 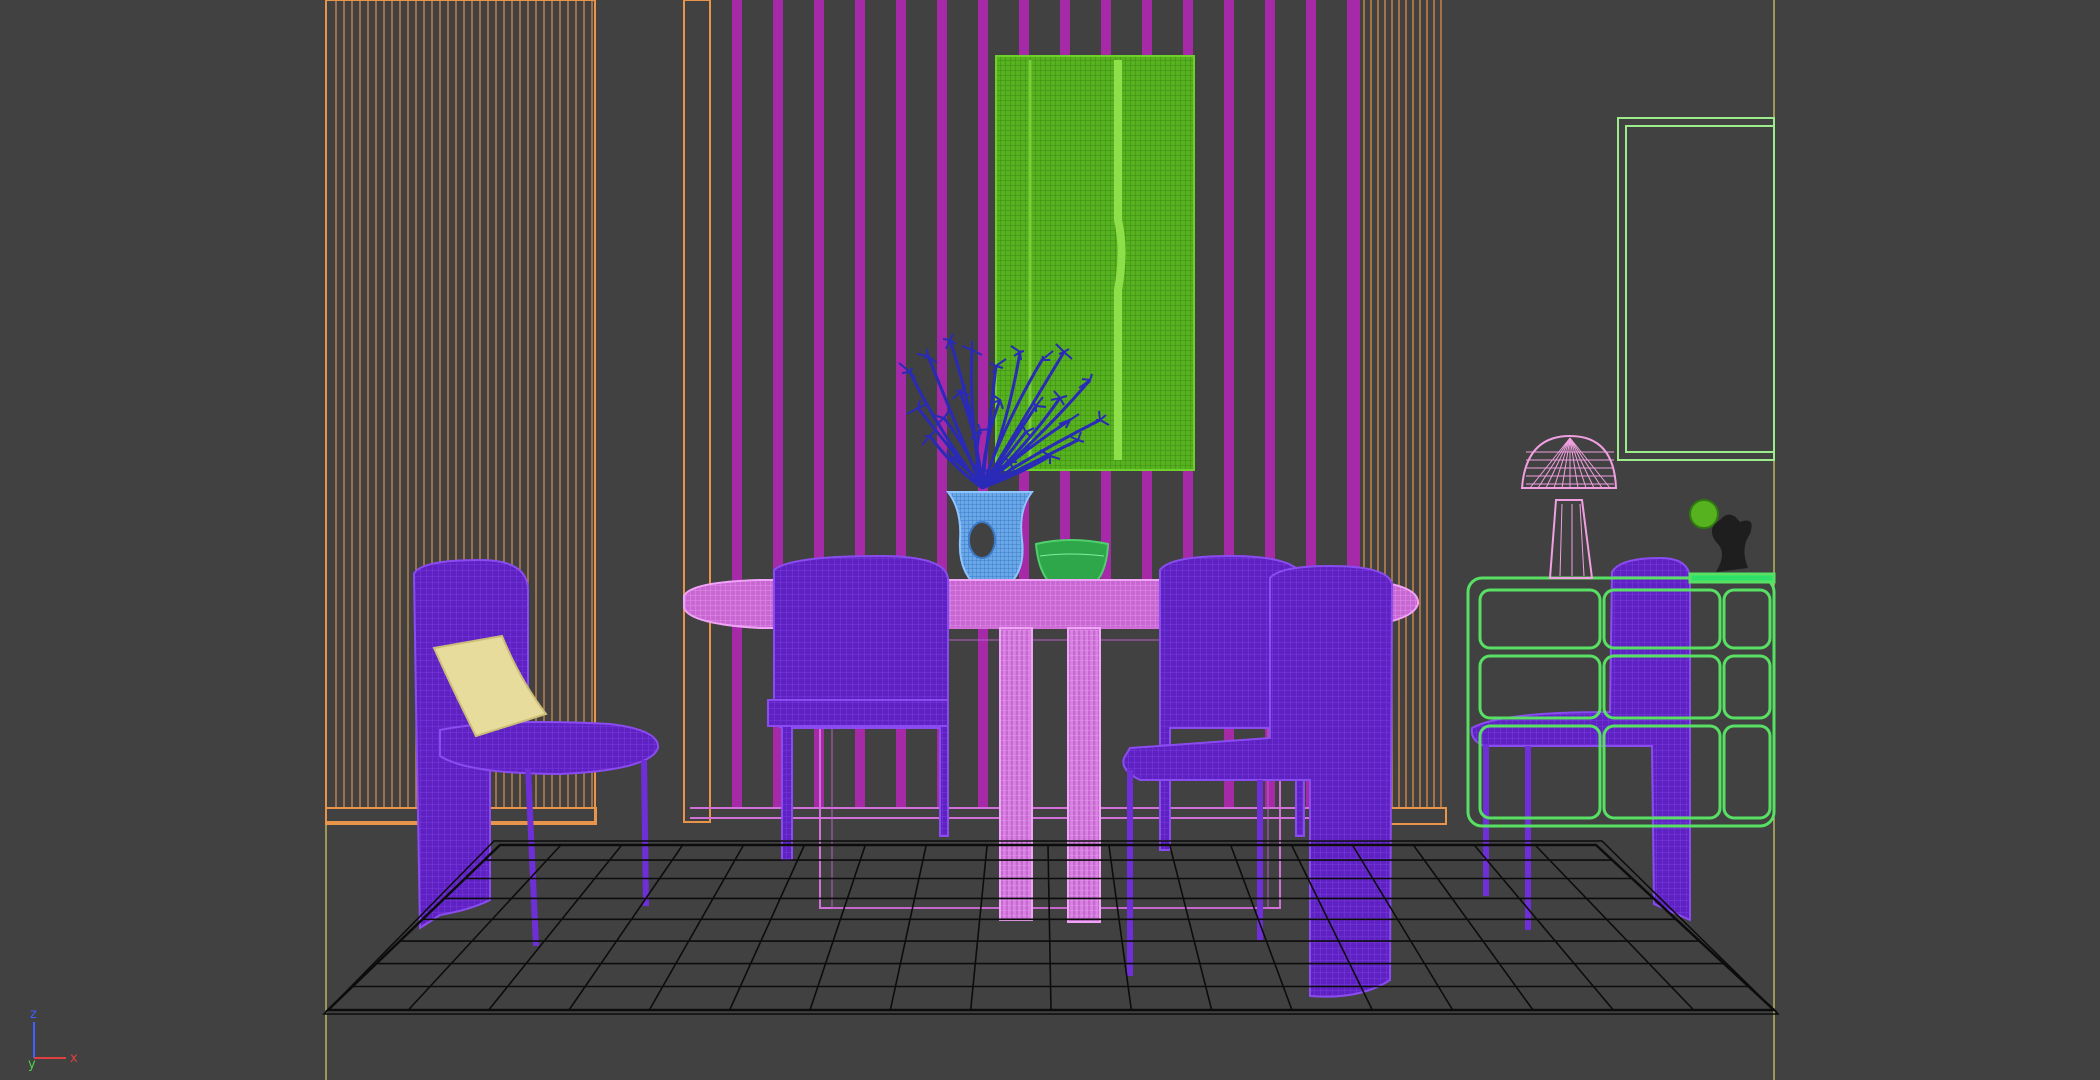 I want to click on x-axis-label: x, so click(x=74, y=1058).